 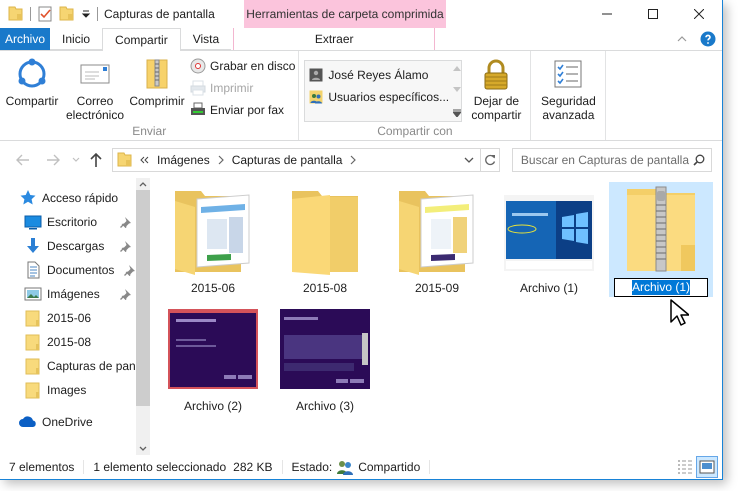 I want to click on nav-item: Images, so click(x=68, y=390).